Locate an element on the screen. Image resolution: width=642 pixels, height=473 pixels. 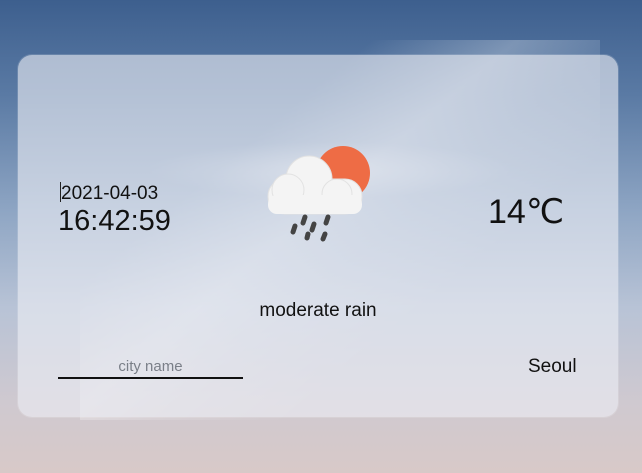
cloud-sun-rain-icon is located at coordinates (317, 198).